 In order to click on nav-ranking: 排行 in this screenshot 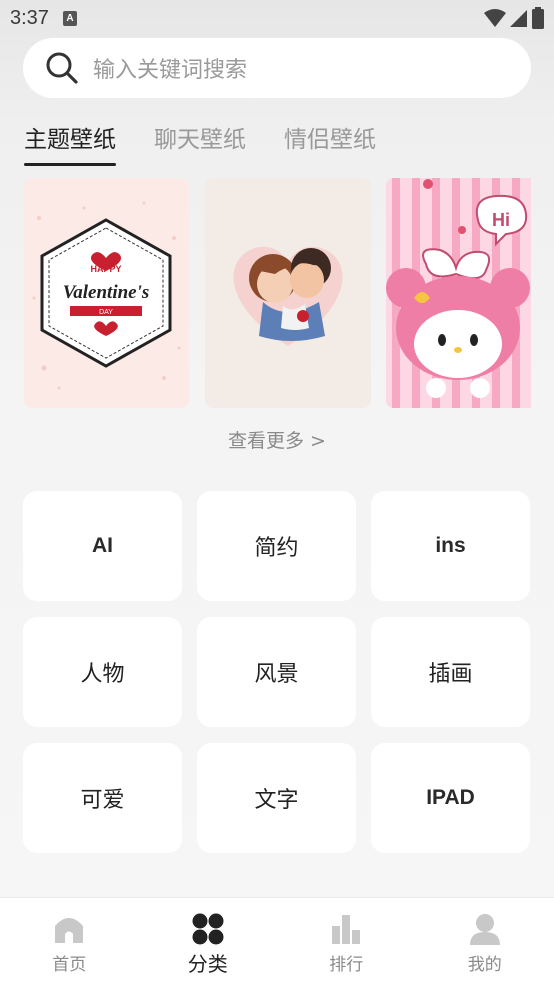, I will do `click(346, 936)`.